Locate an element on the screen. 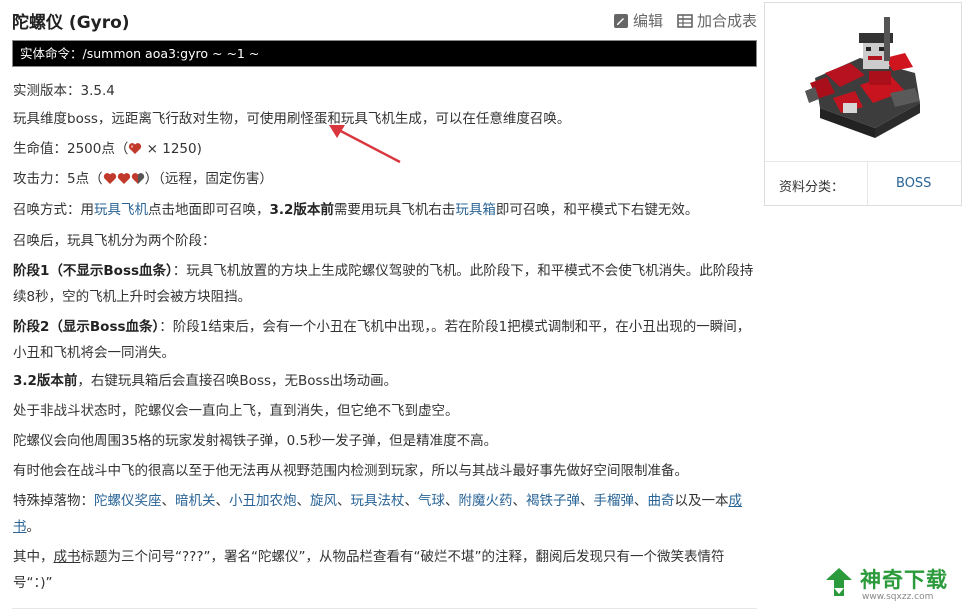 The height and width of the screenshot is (616, 970). book-text-1: 其中， is located at coordinates (33, 557).